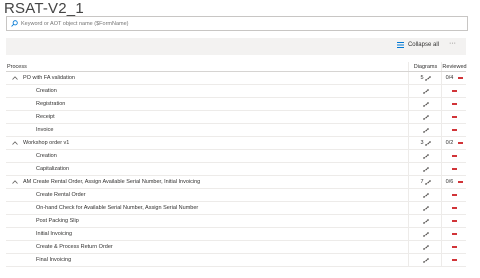 This screenshot has height=278, width=480. What do you see at coordinates (422, 182) in the screenshot?
I see `diagram-count-value: 7` at bounding box center [422, 182].